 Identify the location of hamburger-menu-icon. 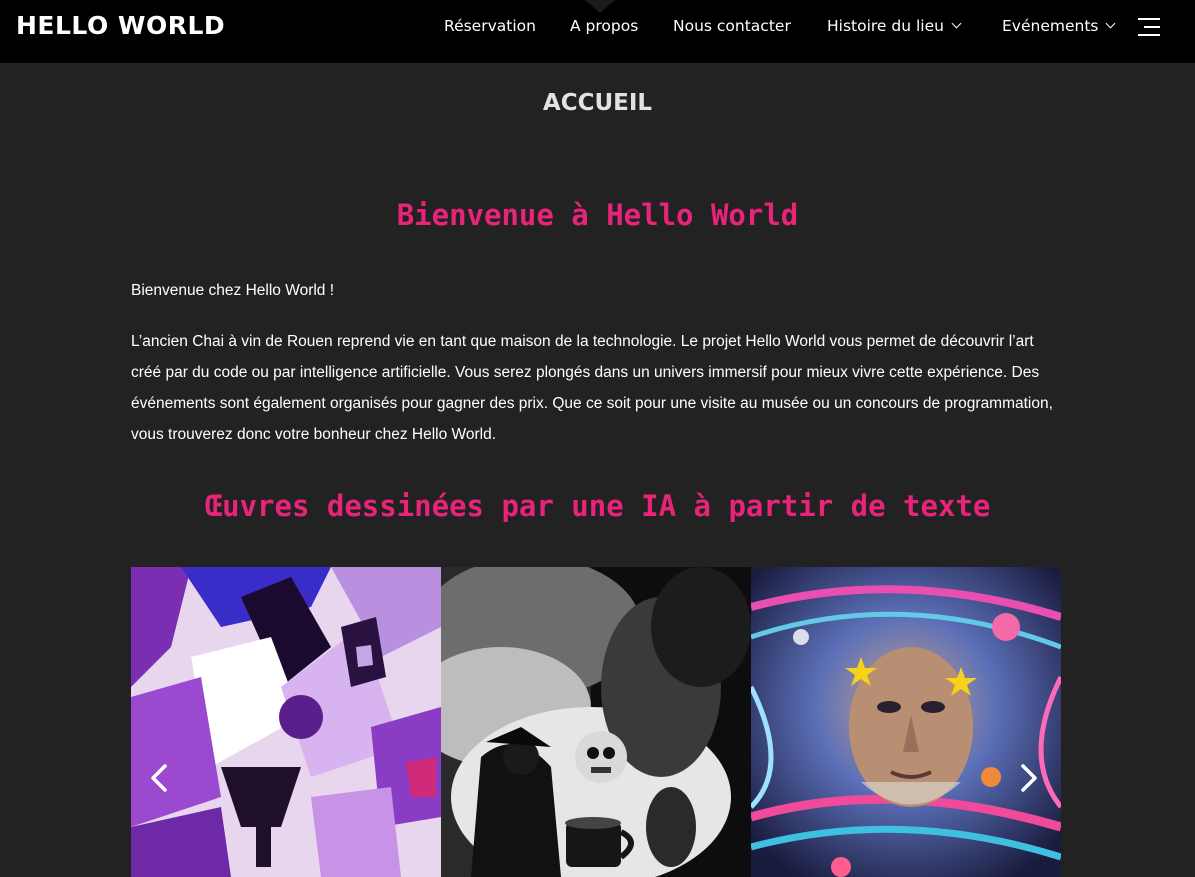
(1149, 27).